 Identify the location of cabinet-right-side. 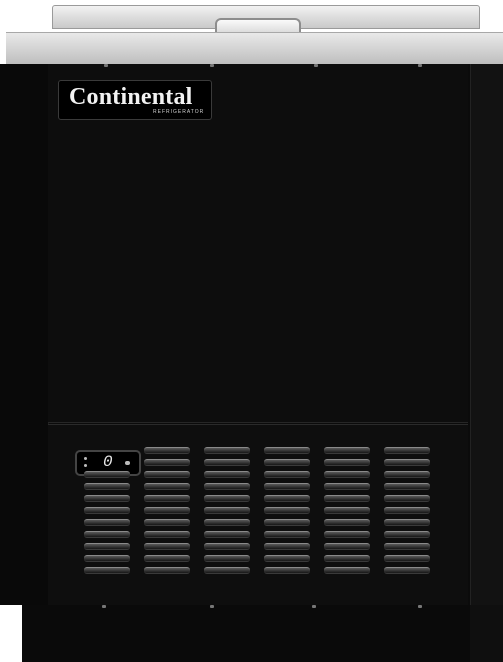
(486, 334).